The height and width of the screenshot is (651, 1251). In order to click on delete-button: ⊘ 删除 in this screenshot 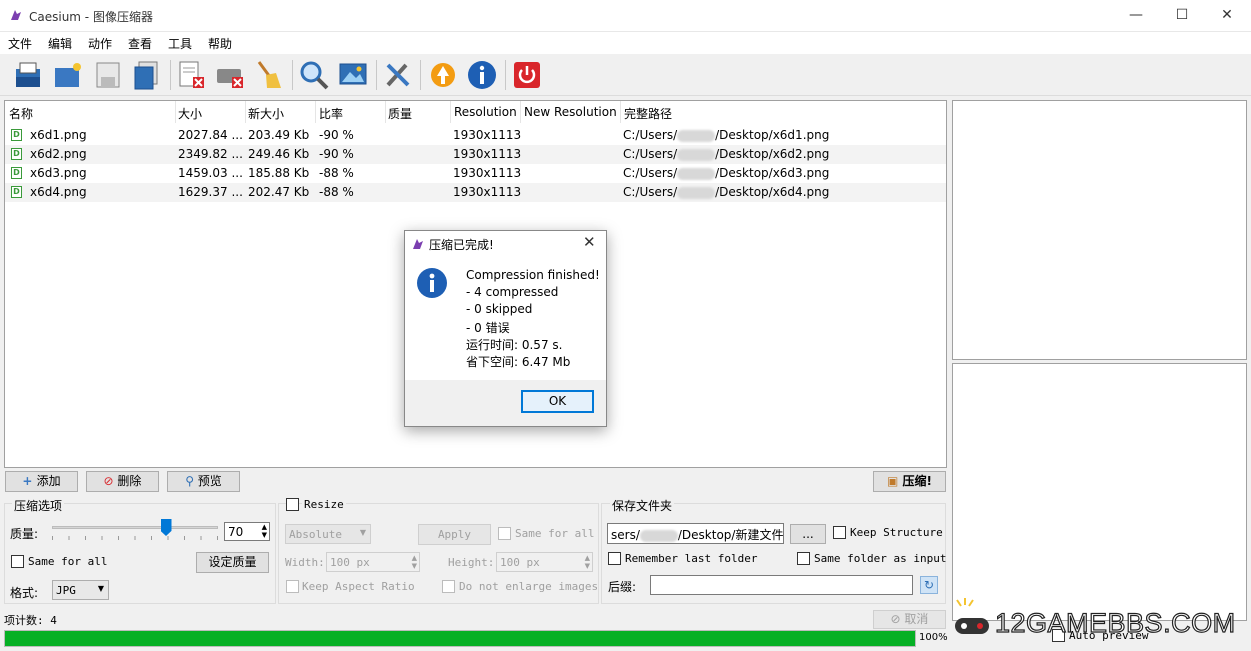, I will do `click(122, 481)`.